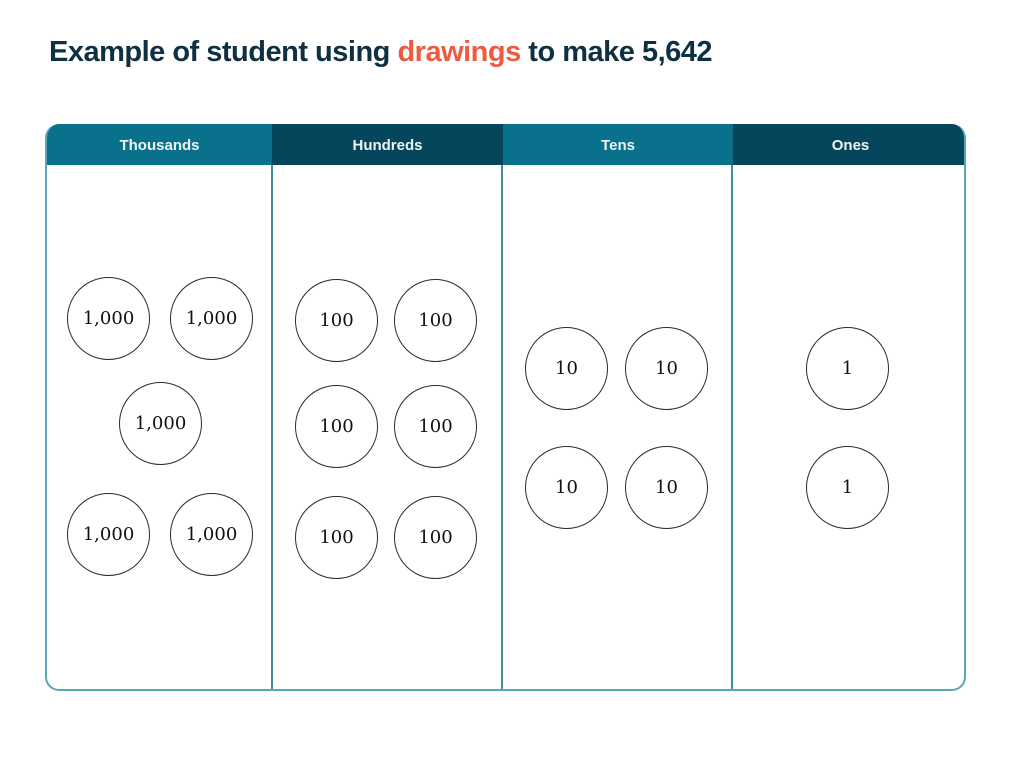 The width and height of the screenshot is (1011, 757). Describe the element at coordinates (159, 144) in the screenshot. I see `header-thousands: Thousands` at that location.